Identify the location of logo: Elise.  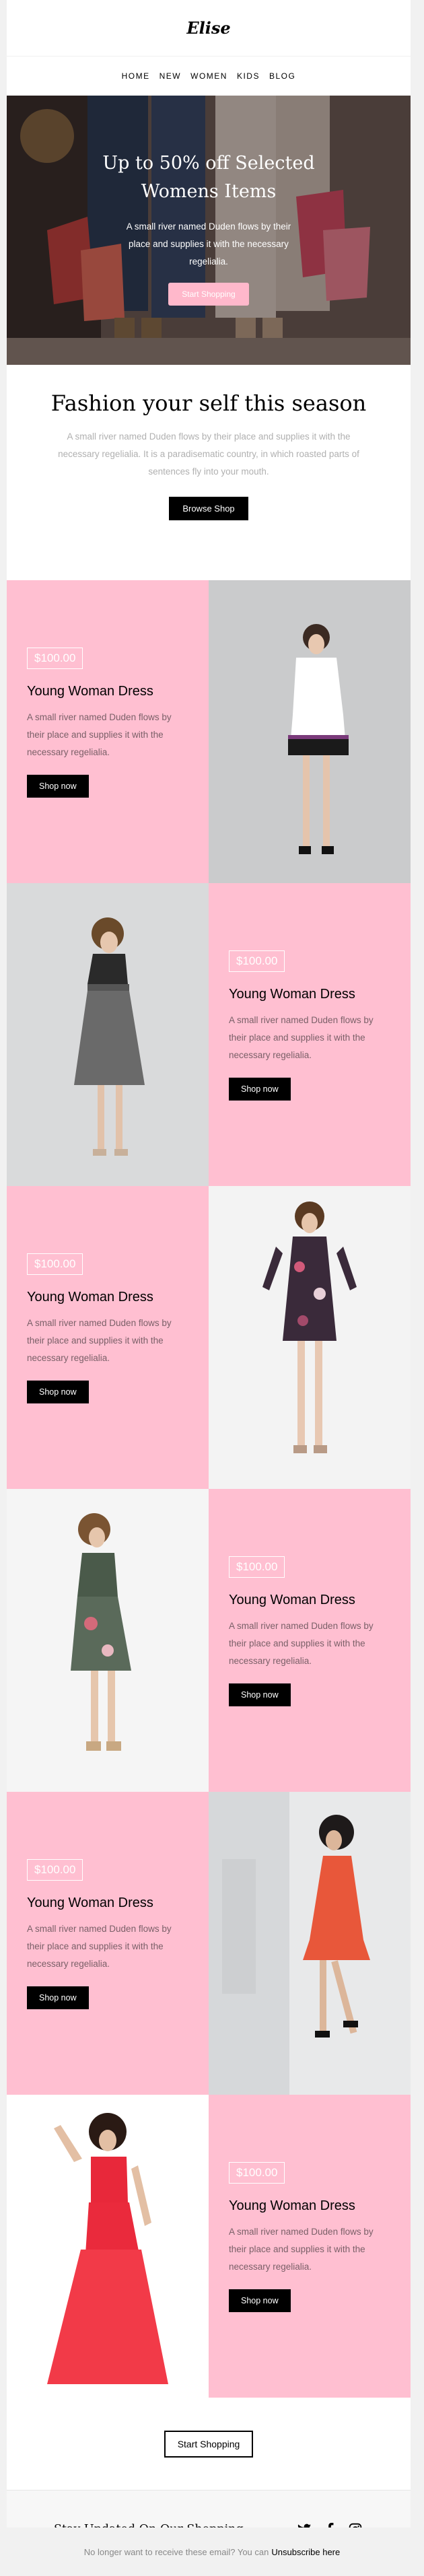
(208, 28).